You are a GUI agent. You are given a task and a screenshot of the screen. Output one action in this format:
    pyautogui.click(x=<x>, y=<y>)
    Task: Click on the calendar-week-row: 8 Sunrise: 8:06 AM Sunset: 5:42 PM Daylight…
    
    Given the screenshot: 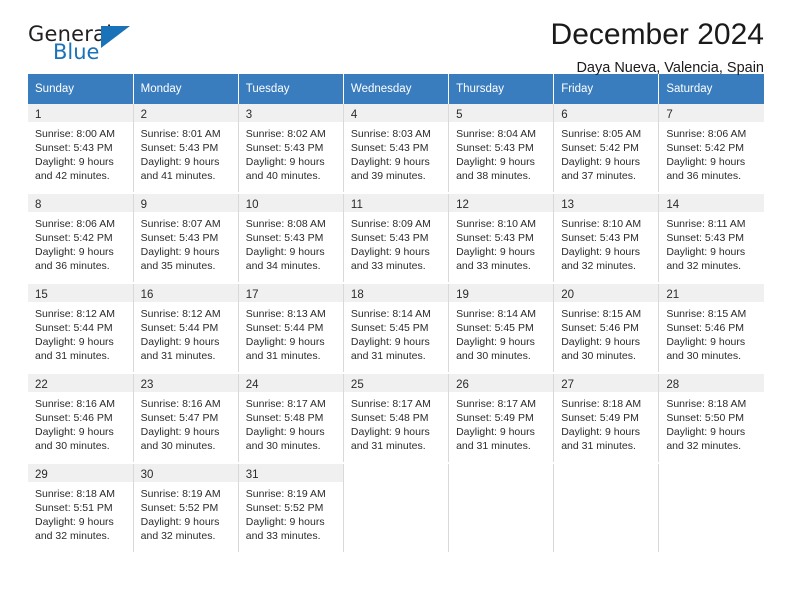 What is the action you would take?
    pyautogui.click(x=396, y=238)
    